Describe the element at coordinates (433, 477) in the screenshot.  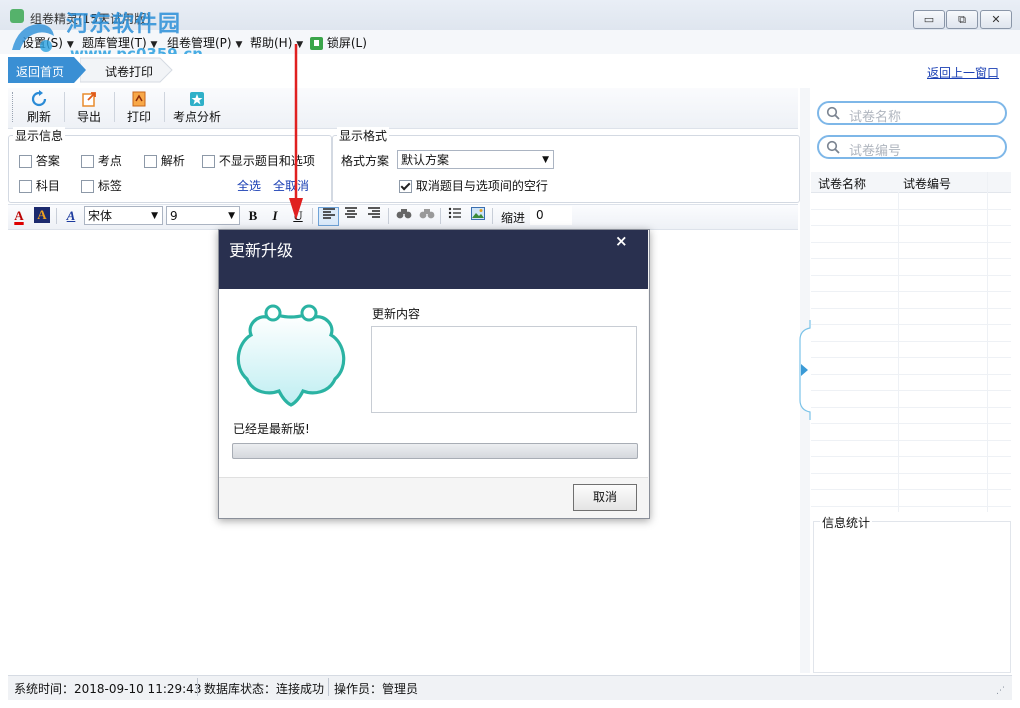
I see `dialog-footer-divider` at that location.